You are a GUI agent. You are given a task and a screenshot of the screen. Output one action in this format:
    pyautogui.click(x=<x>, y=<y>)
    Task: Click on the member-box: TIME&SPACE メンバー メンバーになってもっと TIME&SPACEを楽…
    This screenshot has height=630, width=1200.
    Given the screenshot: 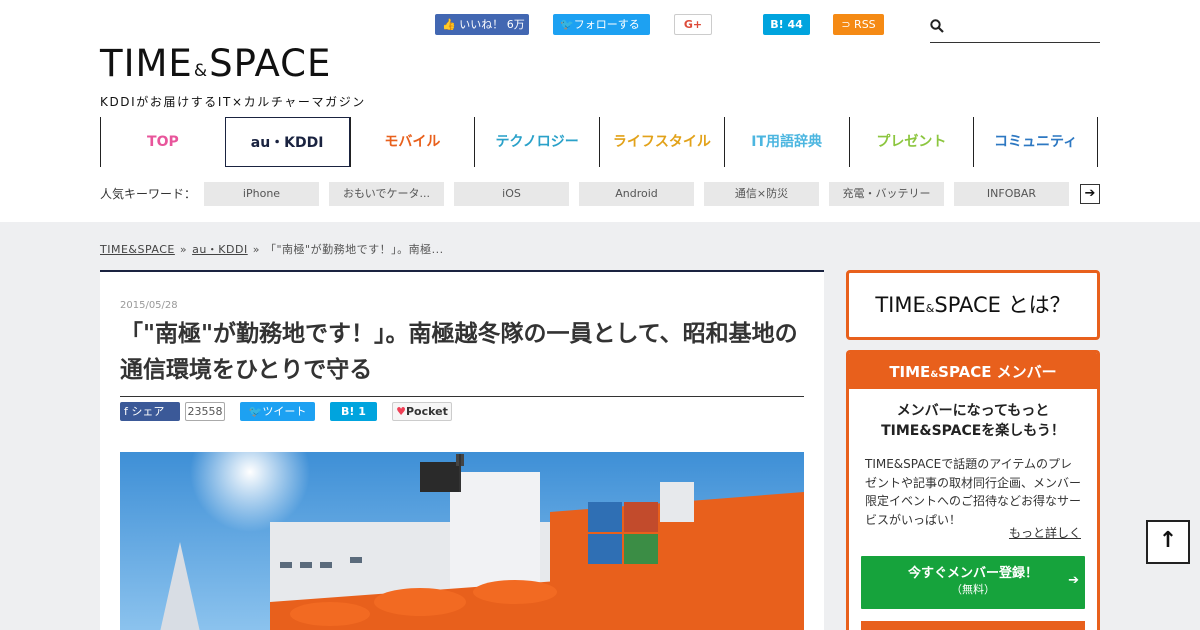 What is the action you would take?
    pyautogui.click(x=973, y=490)
    